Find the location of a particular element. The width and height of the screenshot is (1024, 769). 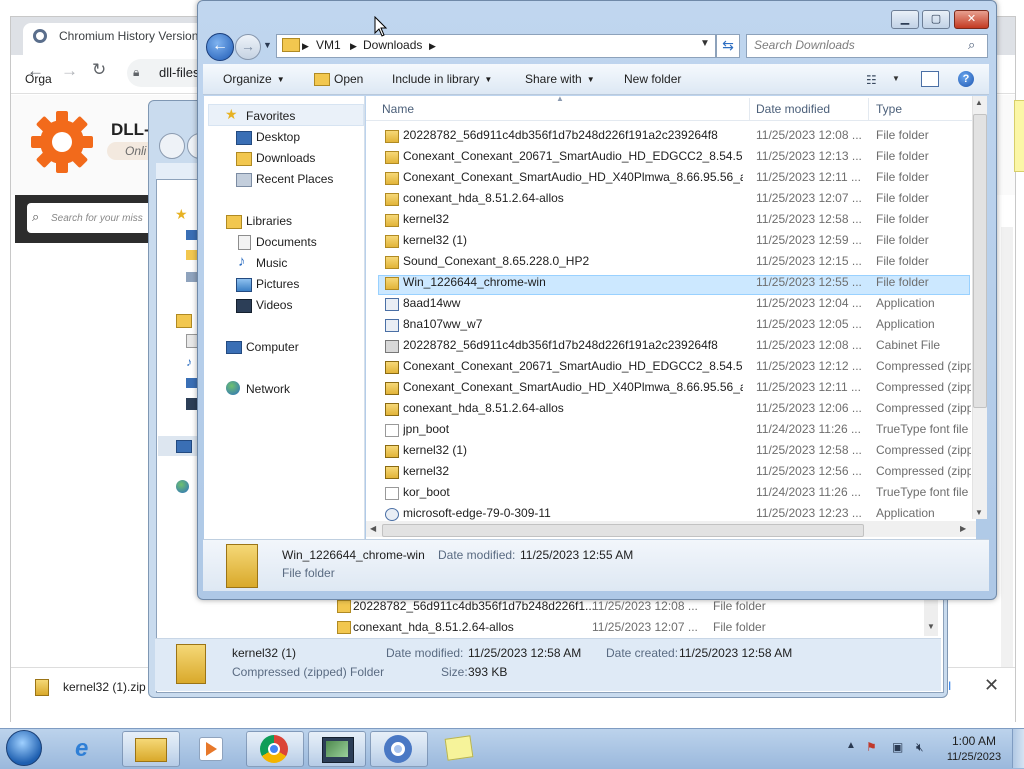

volume-icon: 🔇︎ is located at coordinates (920, 747).